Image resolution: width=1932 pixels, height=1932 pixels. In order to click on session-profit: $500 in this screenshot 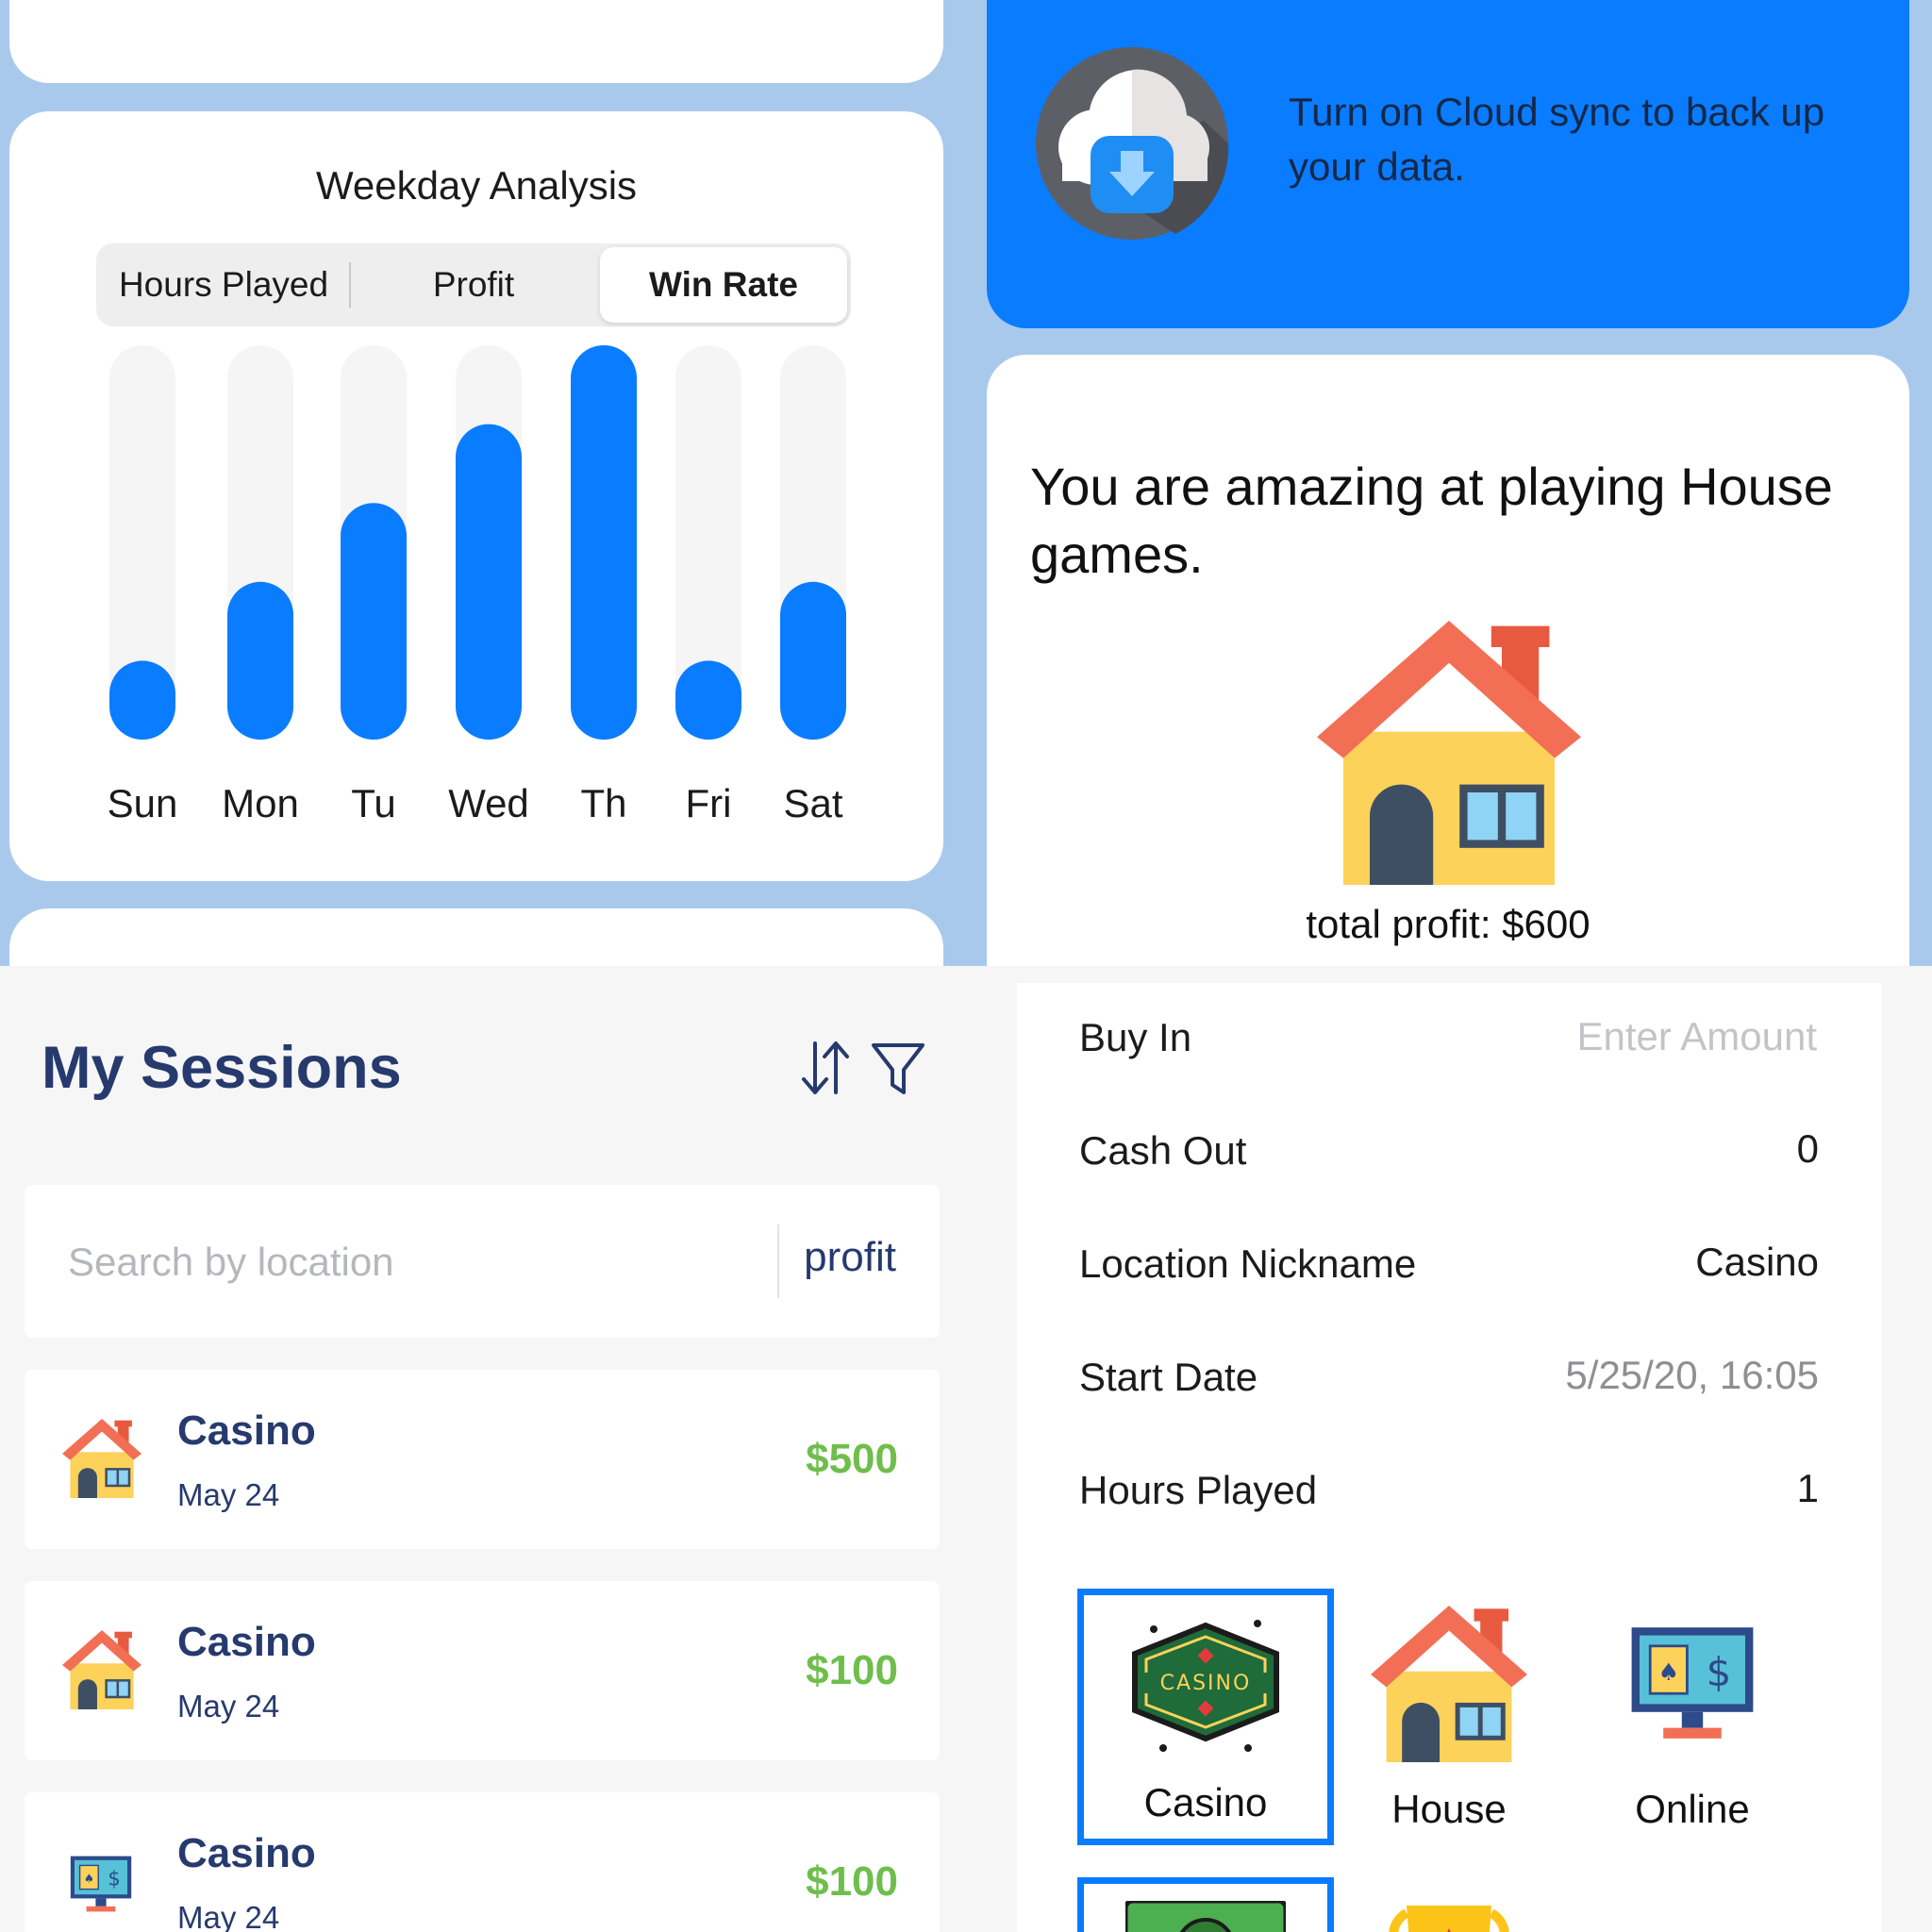, I will do `click(852, 1459)`.